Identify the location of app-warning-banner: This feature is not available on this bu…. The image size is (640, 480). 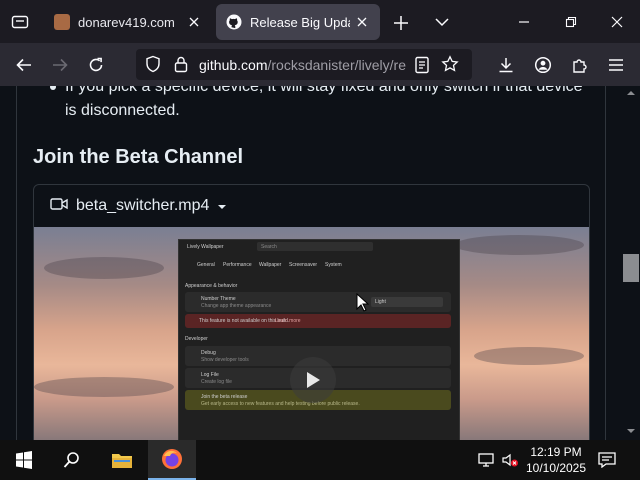
(318, 321).